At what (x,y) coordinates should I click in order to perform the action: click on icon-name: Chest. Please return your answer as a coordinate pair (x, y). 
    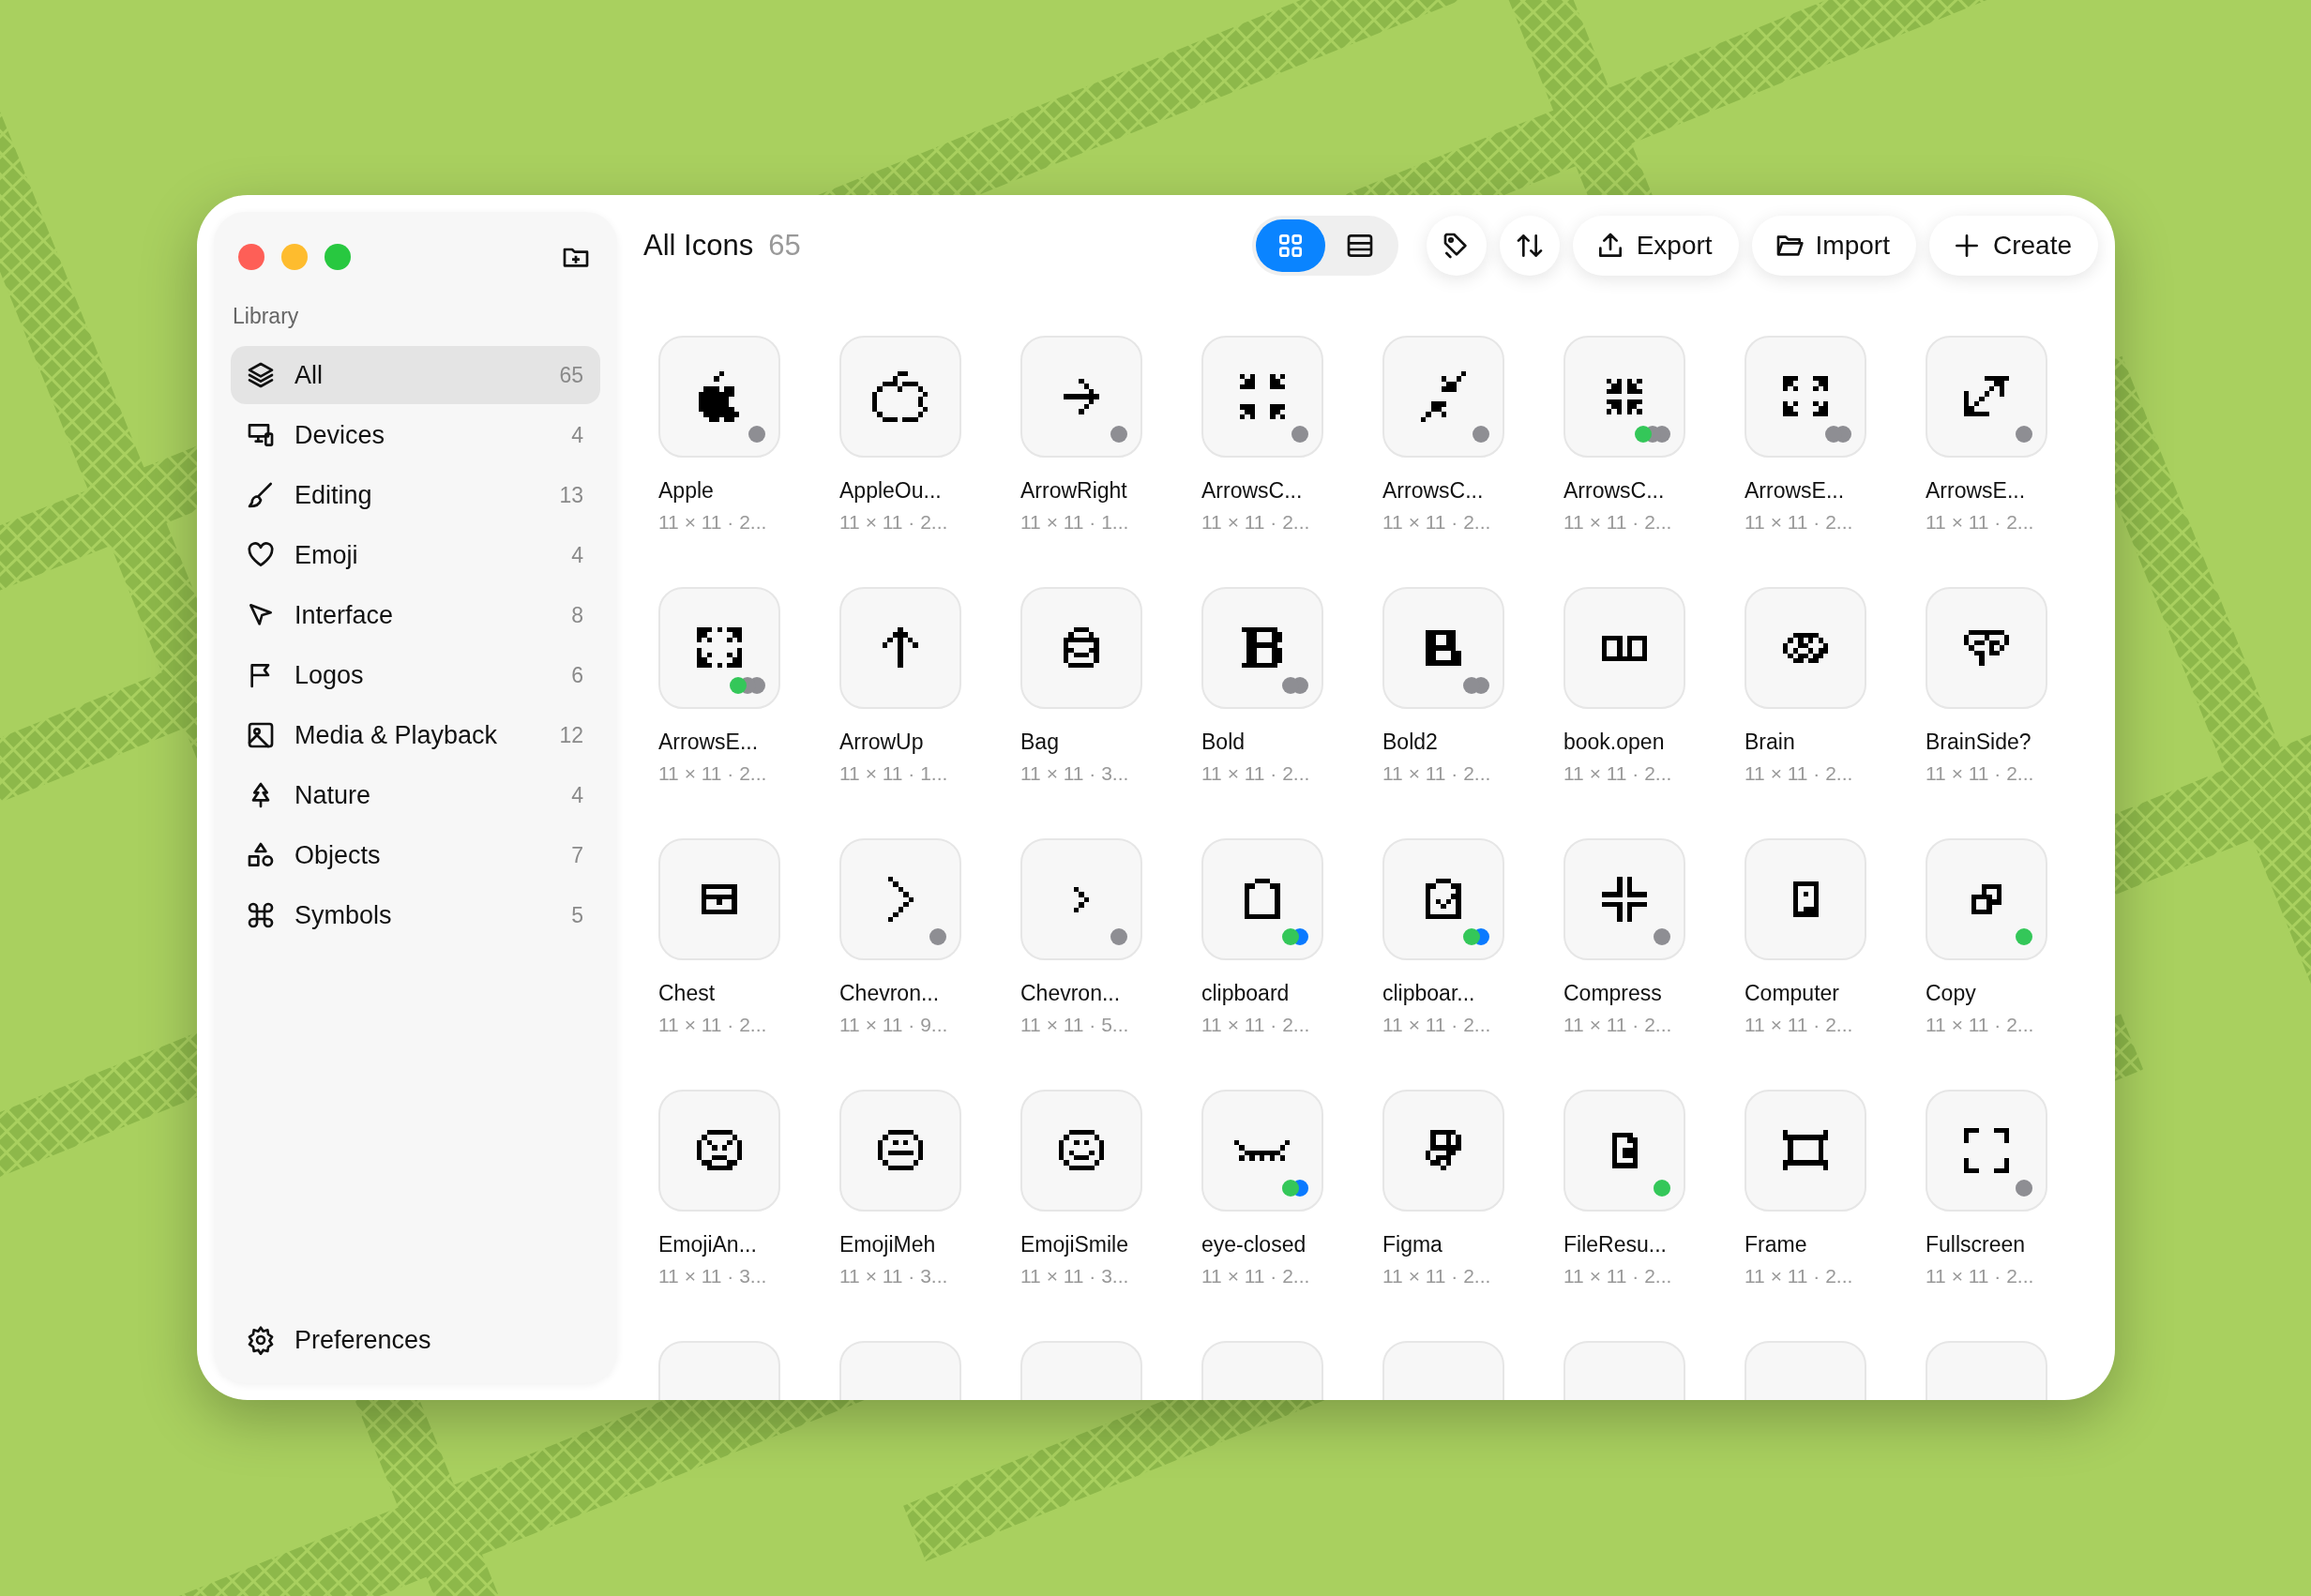
    Looking at the image, I should click on (687, 993).